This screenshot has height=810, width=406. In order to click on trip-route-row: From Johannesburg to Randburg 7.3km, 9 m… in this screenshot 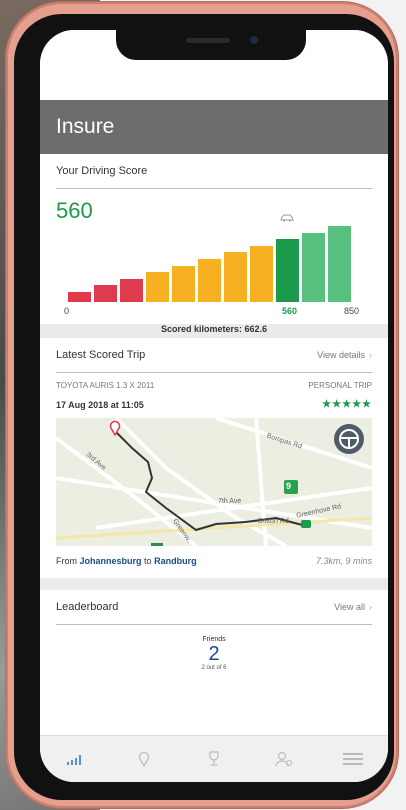, I will do `click(214, 561)`.